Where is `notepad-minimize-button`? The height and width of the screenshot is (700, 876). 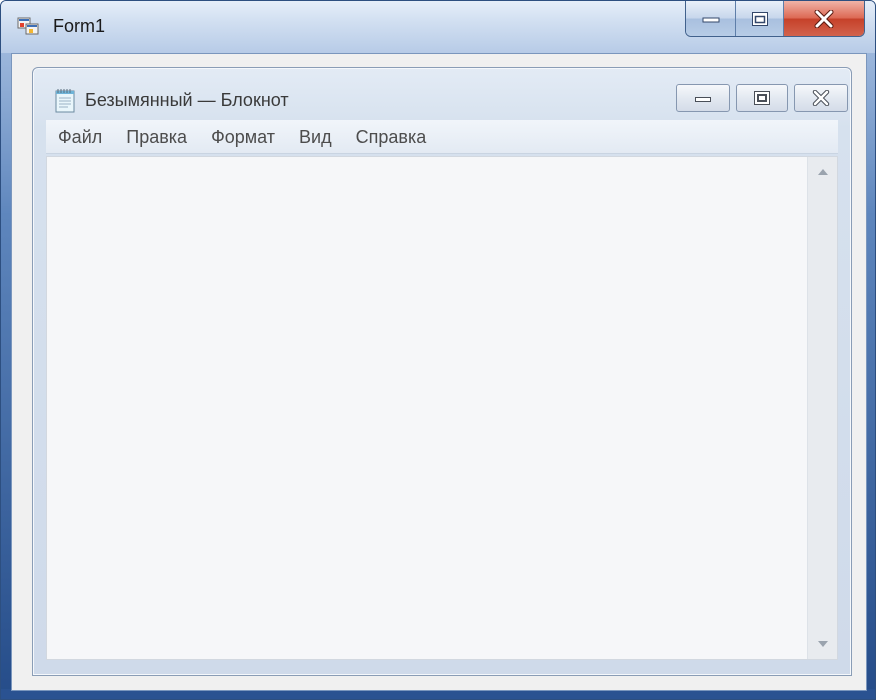 notepad-minimize-button is located at coordinates (703, 98).